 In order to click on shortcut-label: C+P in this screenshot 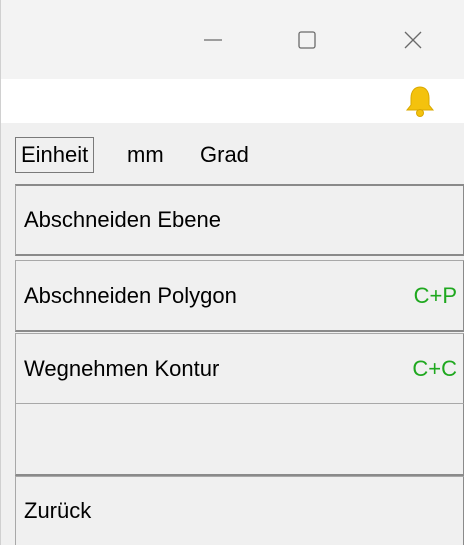, I will do `click(435, 295)`.